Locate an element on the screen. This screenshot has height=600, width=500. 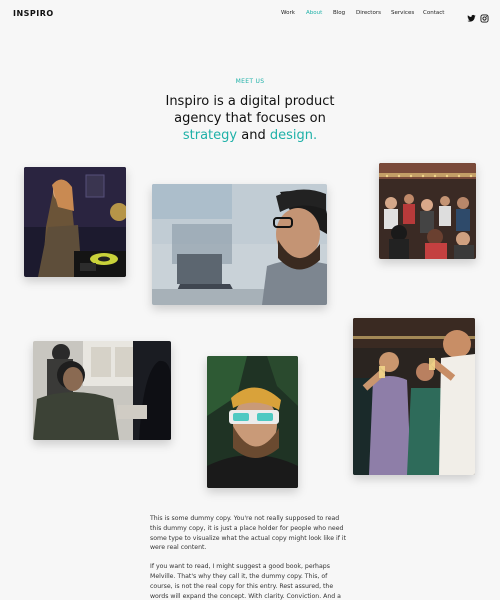
site-logo: INSPIRO is located at coordinates (33, 13).